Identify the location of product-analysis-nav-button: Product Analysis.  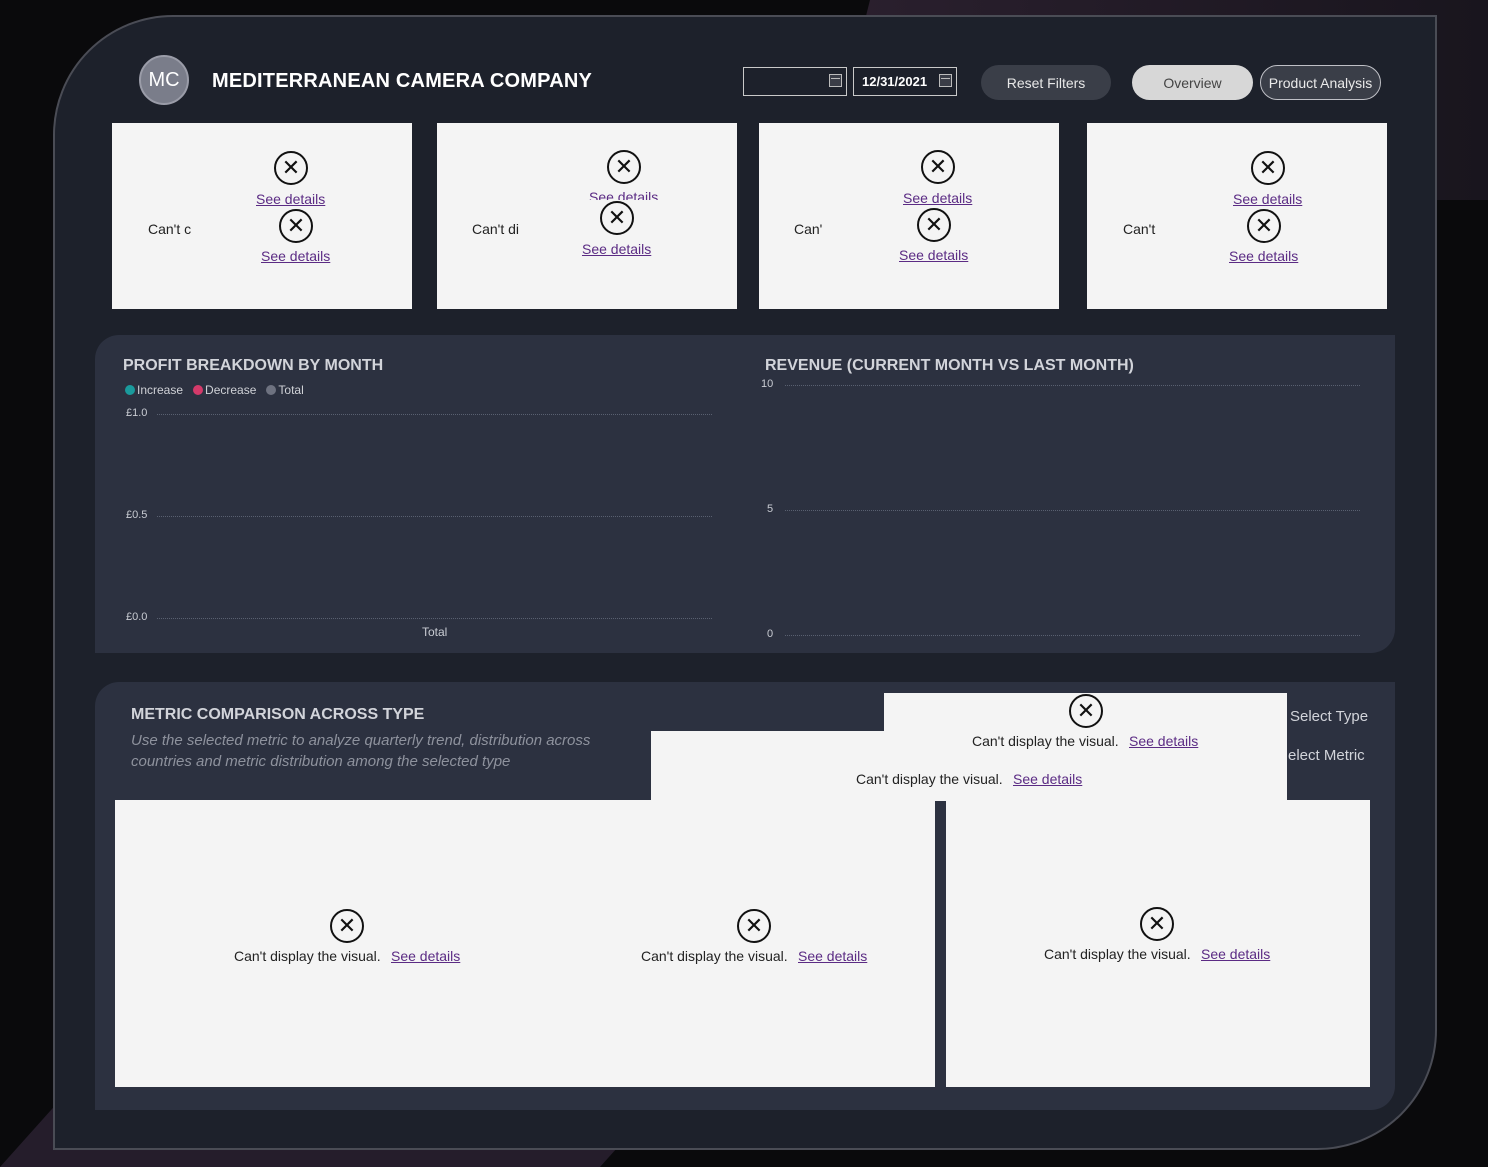
(1320, 82).